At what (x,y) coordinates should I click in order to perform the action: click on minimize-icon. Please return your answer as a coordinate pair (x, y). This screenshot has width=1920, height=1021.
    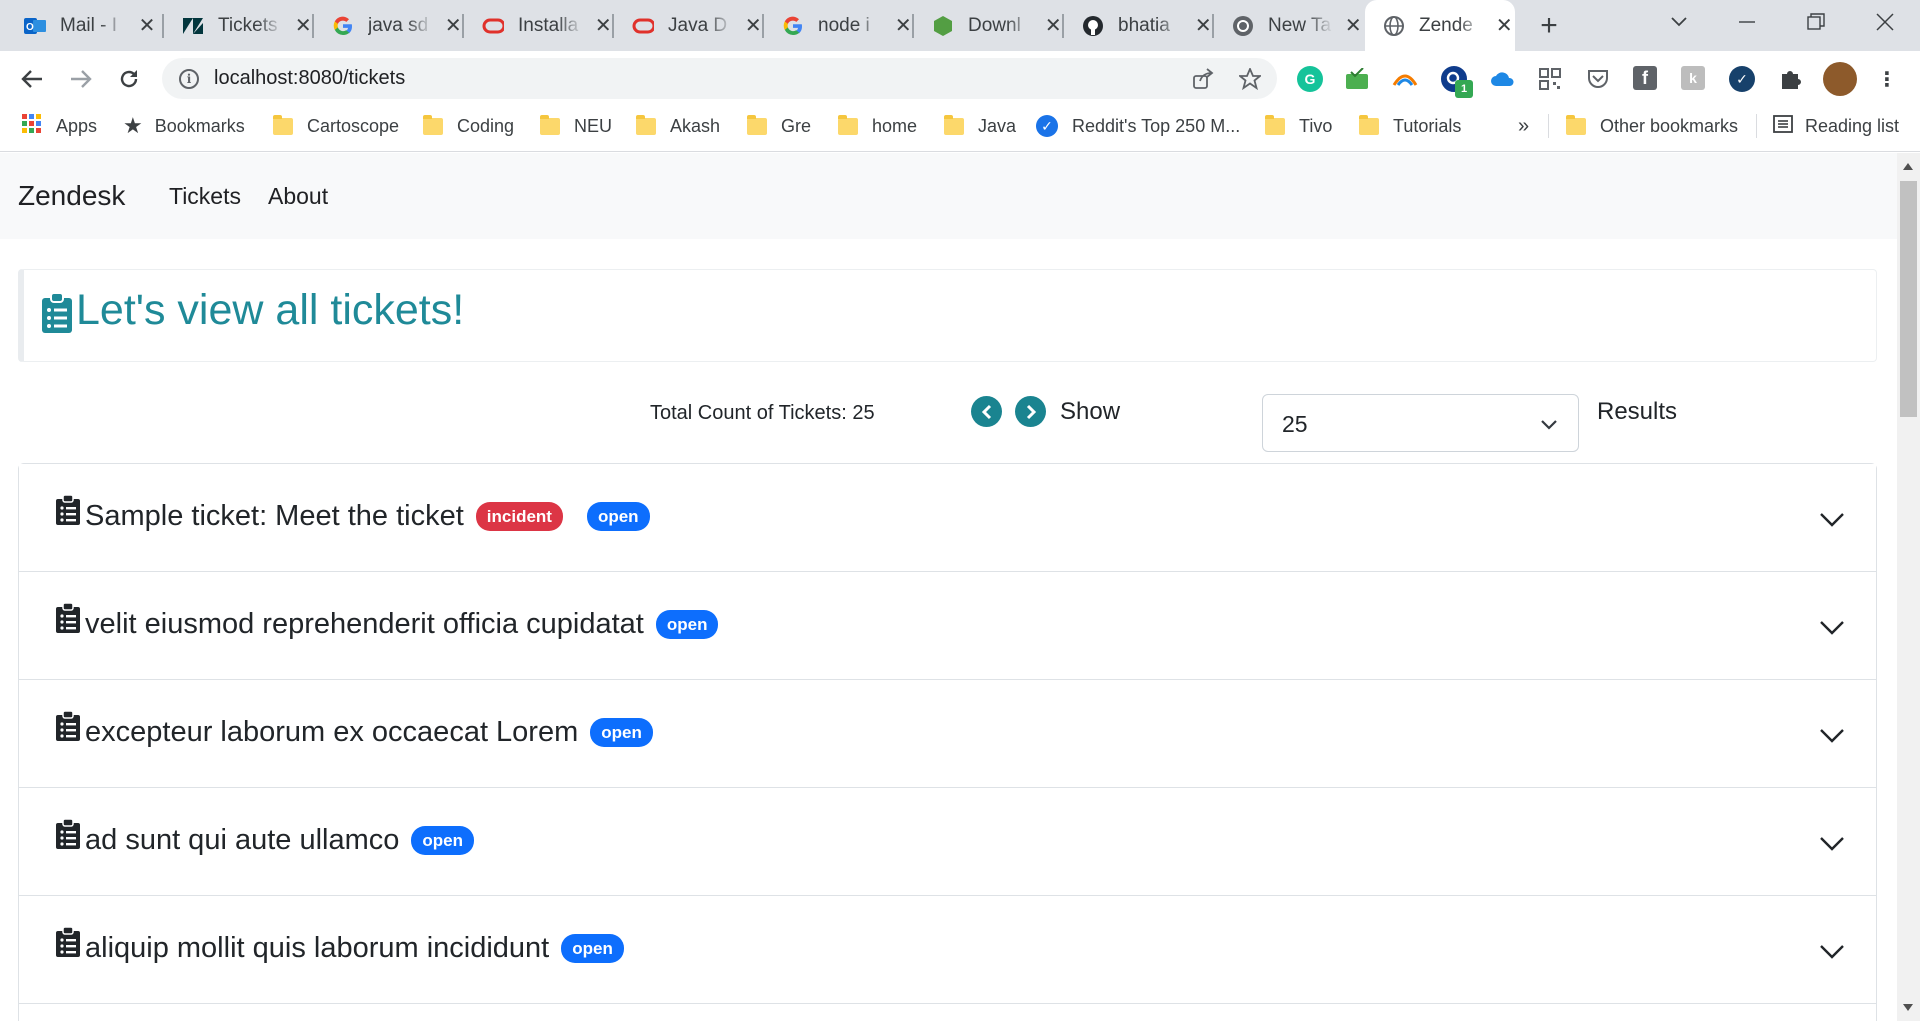
    Looking at the image, I should click on (1747, 22).